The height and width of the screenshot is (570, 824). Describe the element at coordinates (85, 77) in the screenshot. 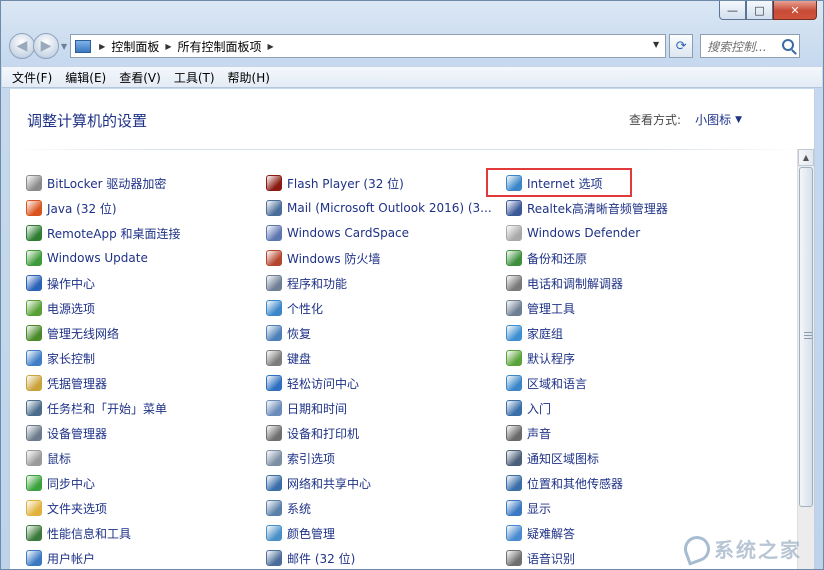

I see `menu-edit: 编辑(E)` at that location.